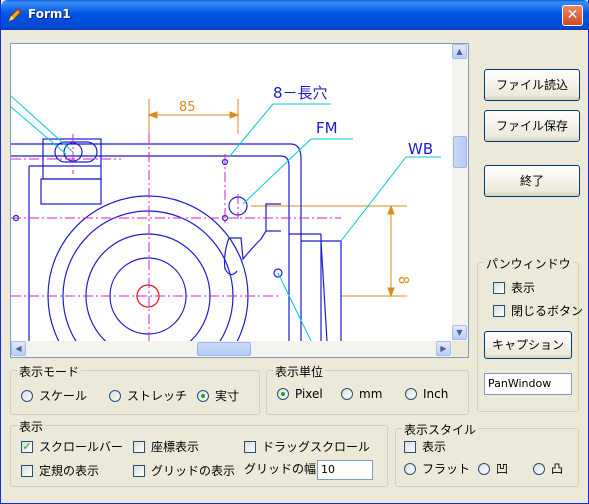 Image resolution: width=589 pixels, height=504 pixels. I want to click on close-icon: ✕, so click(572, 15).